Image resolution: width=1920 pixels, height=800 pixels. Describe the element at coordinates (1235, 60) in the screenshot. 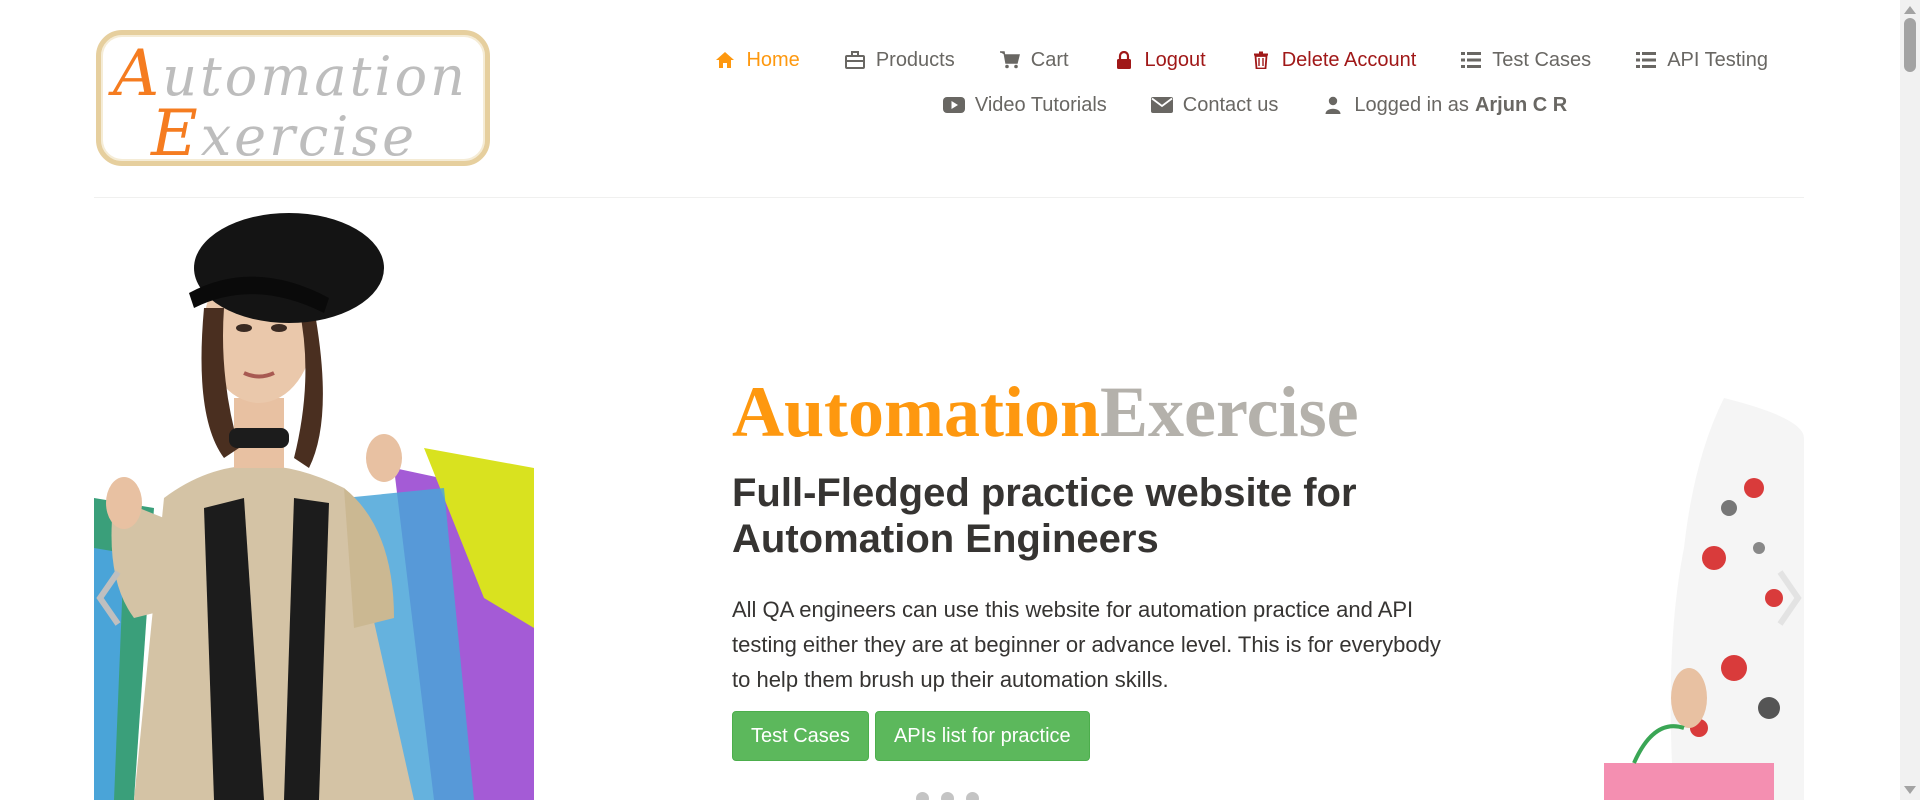

I see `nav-row-primary: Home Products Cart Logout Delete Account` at that location.